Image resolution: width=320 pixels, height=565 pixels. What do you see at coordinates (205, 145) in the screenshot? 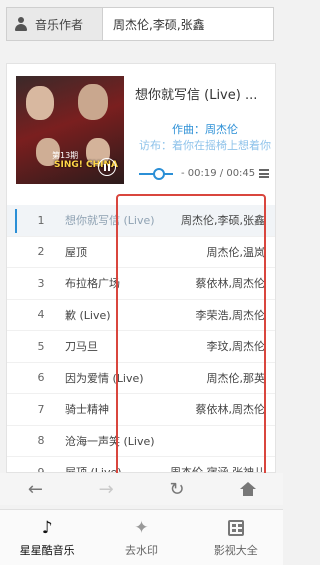
I see `lyric-line: 访布：着你在摇椅上想着你` at bounding box center [205, 145].